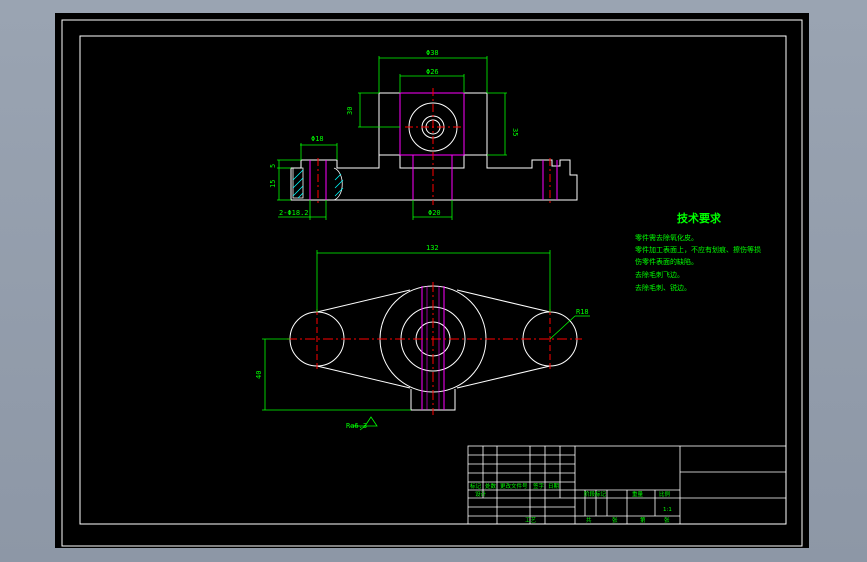 The image size is (867, 562). I want to click on dim-plan-radius: R18, so click(582, 312).